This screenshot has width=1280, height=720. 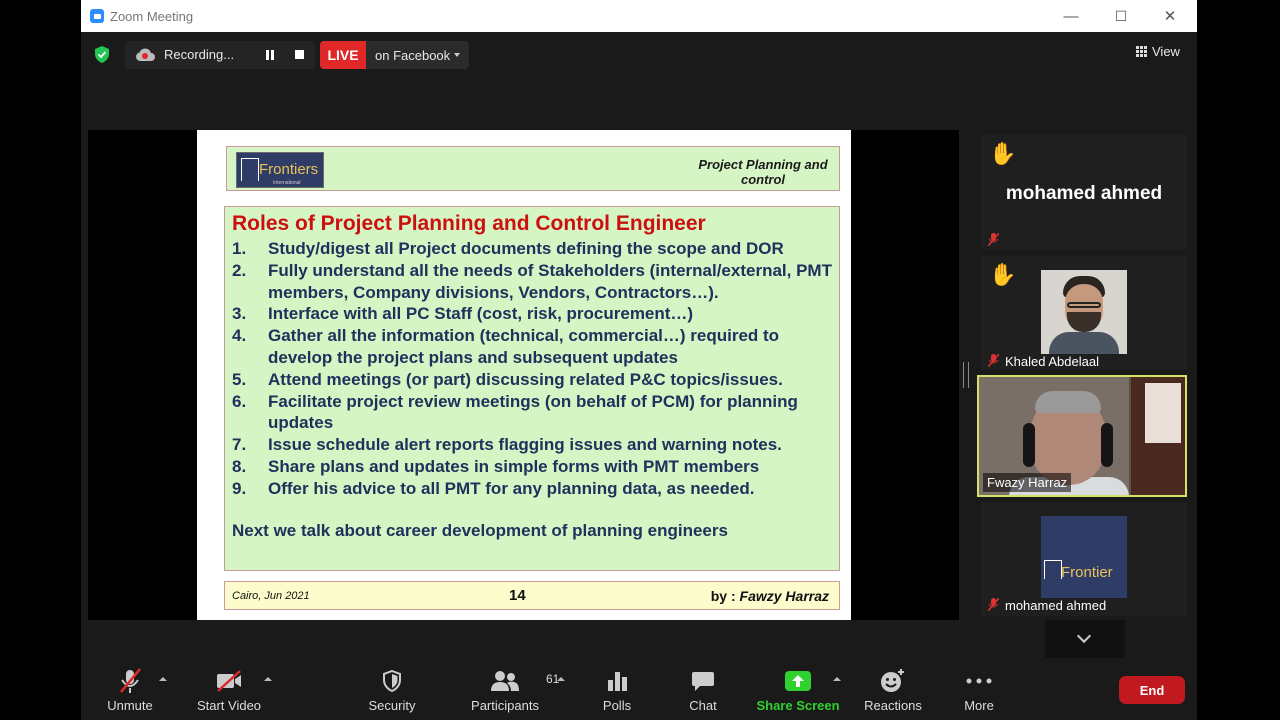 I want to click on view-button: View, so click(x=1158, y=51).